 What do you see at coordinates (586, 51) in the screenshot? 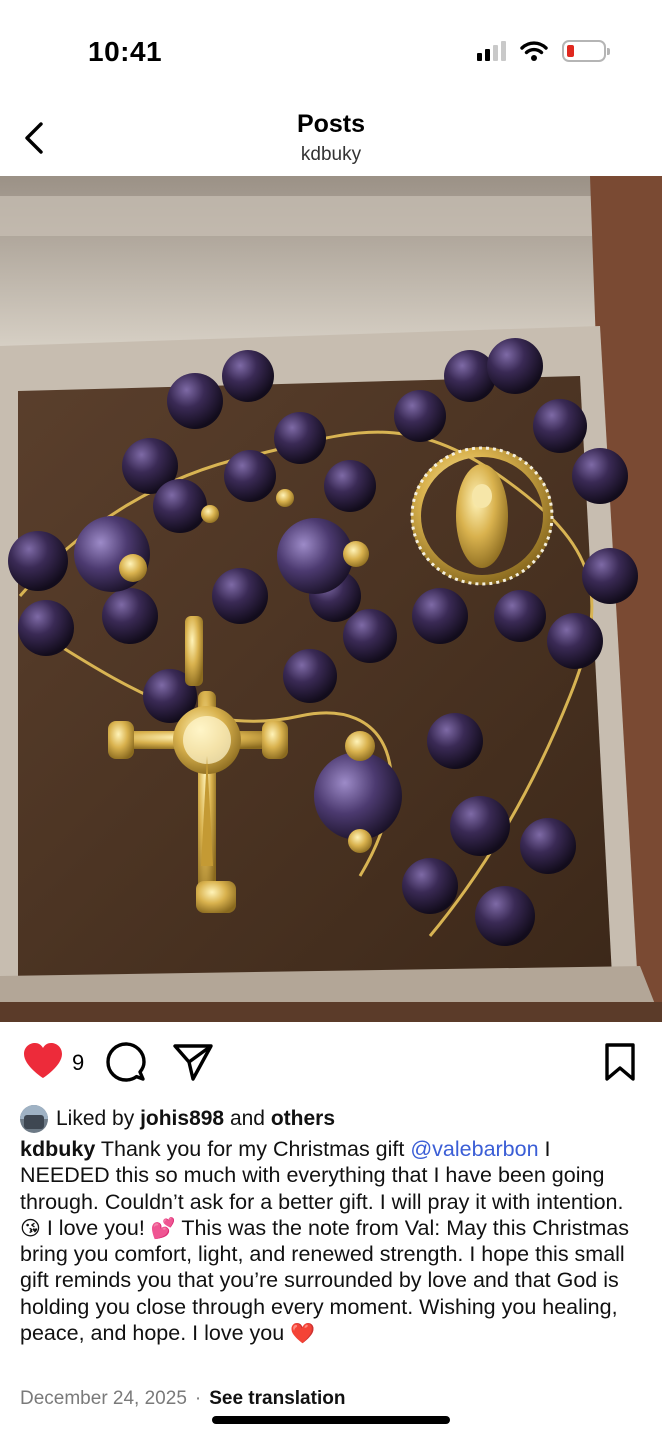
I see `battery-low-icon` at bounding box center [586, 51].